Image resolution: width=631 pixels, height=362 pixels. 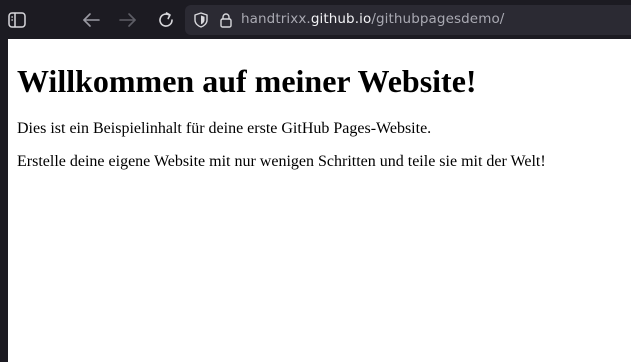 I want to click on back-arrow-icon, so click(x=91, y=20).